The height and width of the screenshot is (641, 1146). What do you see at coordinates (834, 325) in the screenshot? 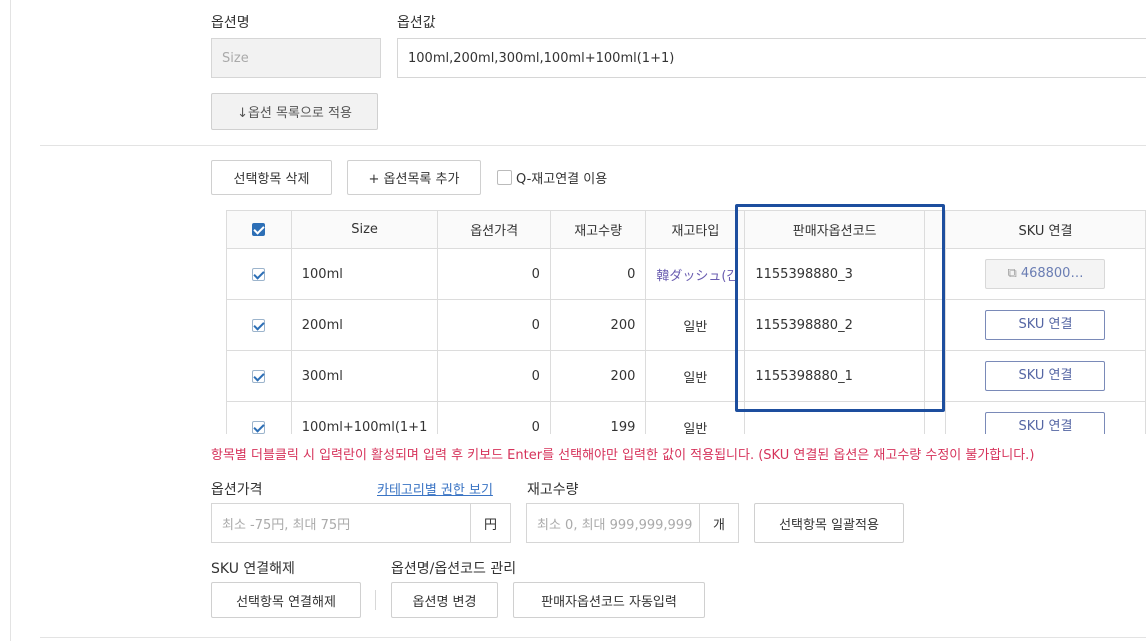
I see `seller-code-cell: 1155398880_2` at bounding box center [834, 325].